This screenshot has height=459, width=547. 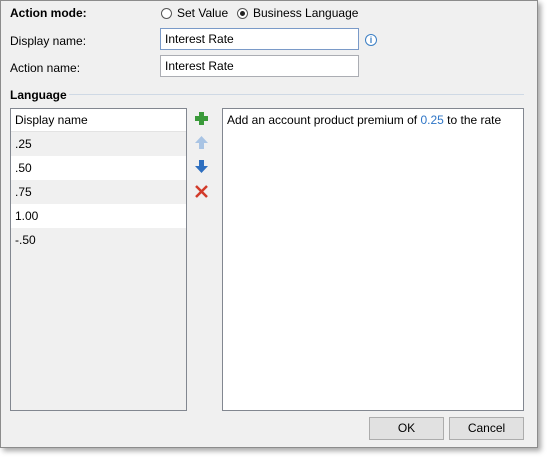 I want to click on arrow-up-icon, so click(x=201, y=142).